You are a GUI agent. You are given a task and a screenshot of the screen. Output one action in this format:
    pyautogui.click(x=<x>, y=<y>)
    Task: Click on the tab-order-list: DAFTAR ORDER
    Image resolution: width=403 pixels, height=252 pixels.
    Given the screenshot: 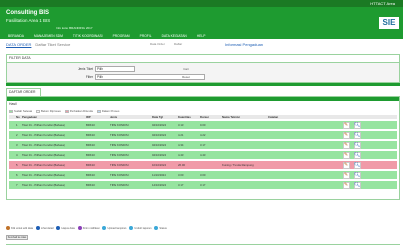 What is the action you would take?
    pyautogui.click(x=23, y=92)
    